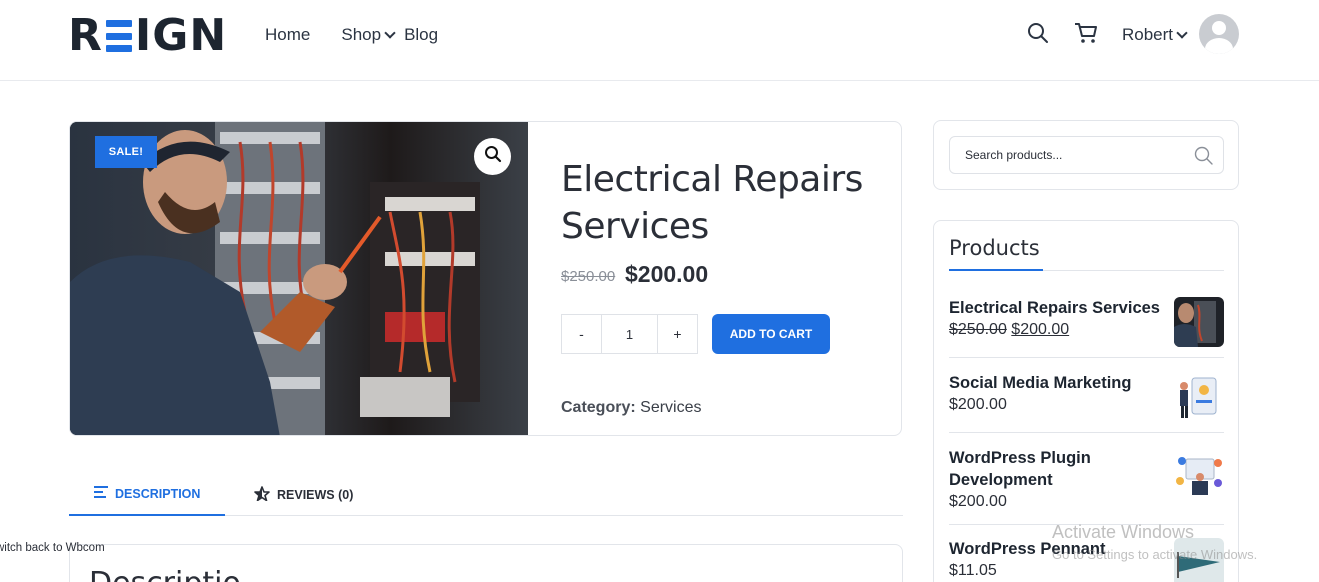 This screenshot has height=582, width=1319. What do you see at coordinates (101, 493) in the screenshot?
I see `list-icon` at bounding box center [101, 493].